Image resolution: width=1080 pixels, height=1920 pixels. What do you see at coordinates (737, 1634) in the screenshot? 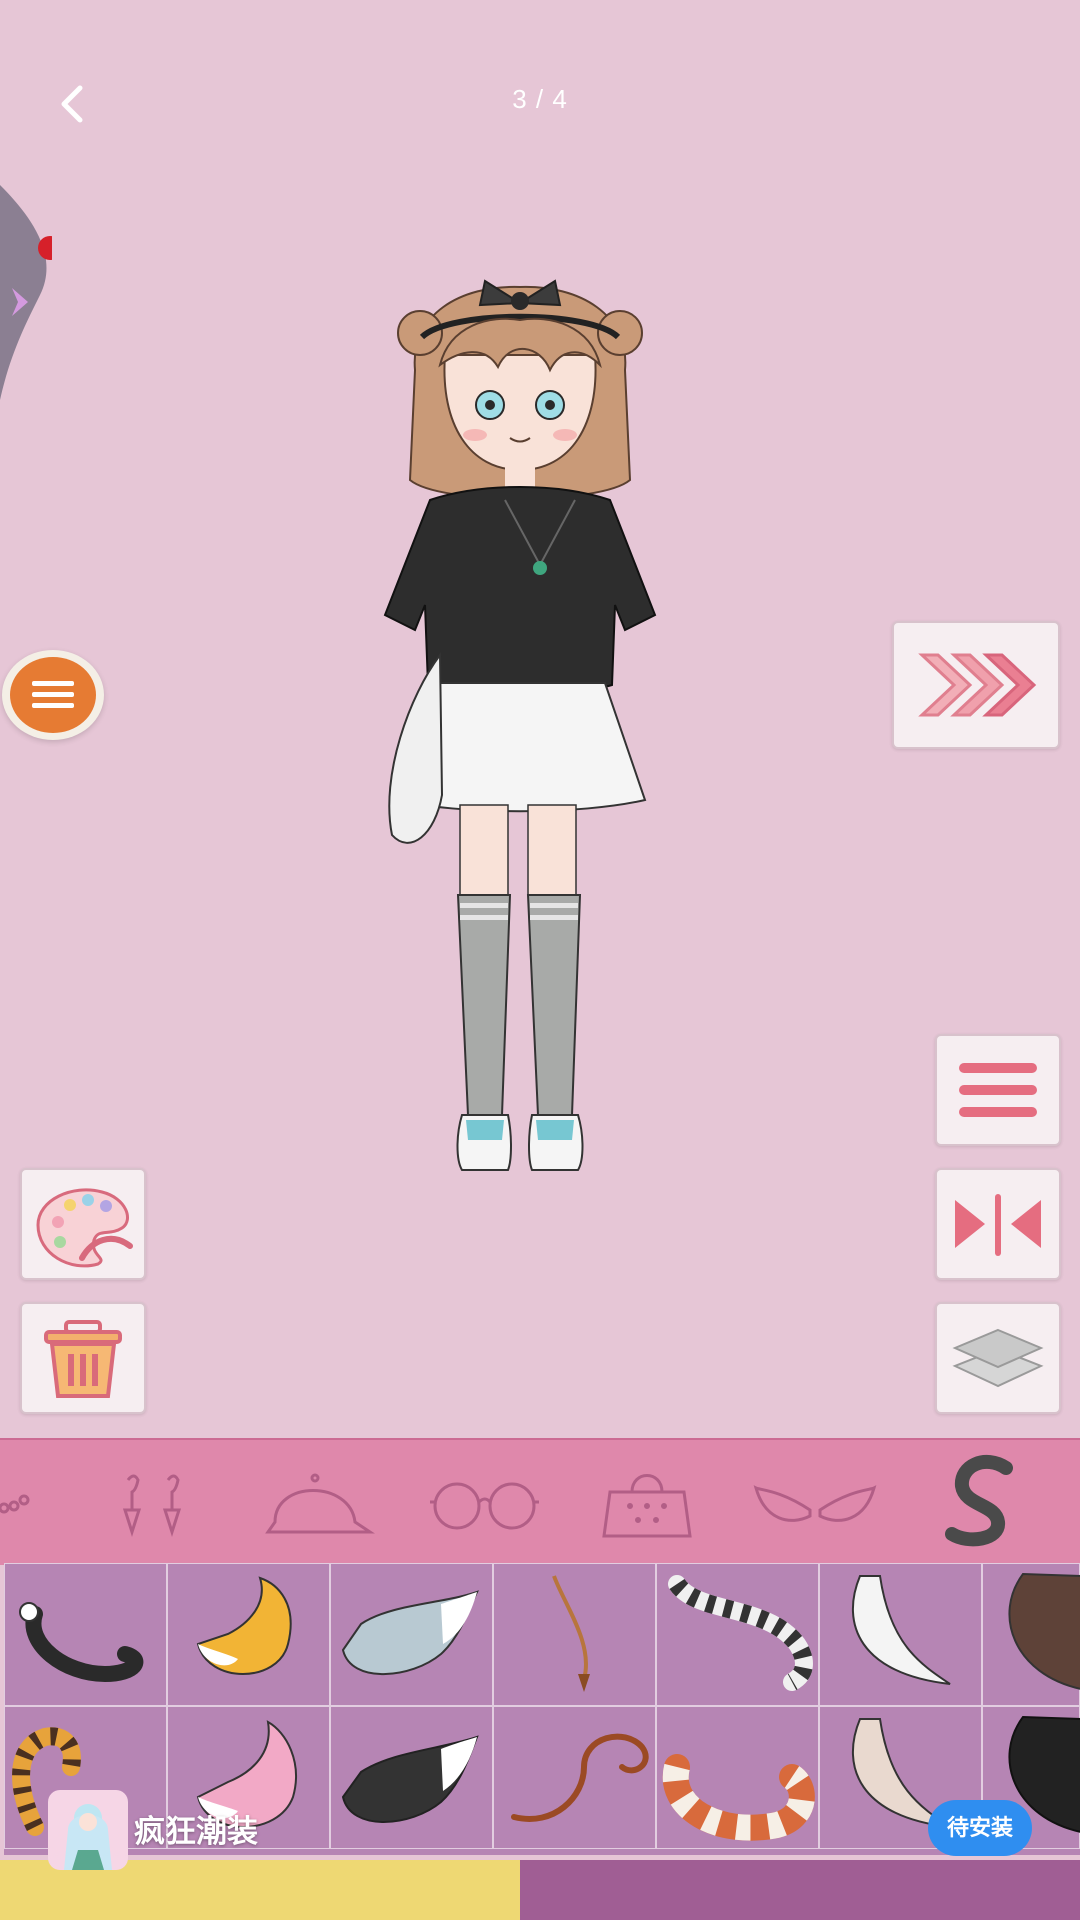
I see `item-striped-tail` at bounding box center [737, 1634].